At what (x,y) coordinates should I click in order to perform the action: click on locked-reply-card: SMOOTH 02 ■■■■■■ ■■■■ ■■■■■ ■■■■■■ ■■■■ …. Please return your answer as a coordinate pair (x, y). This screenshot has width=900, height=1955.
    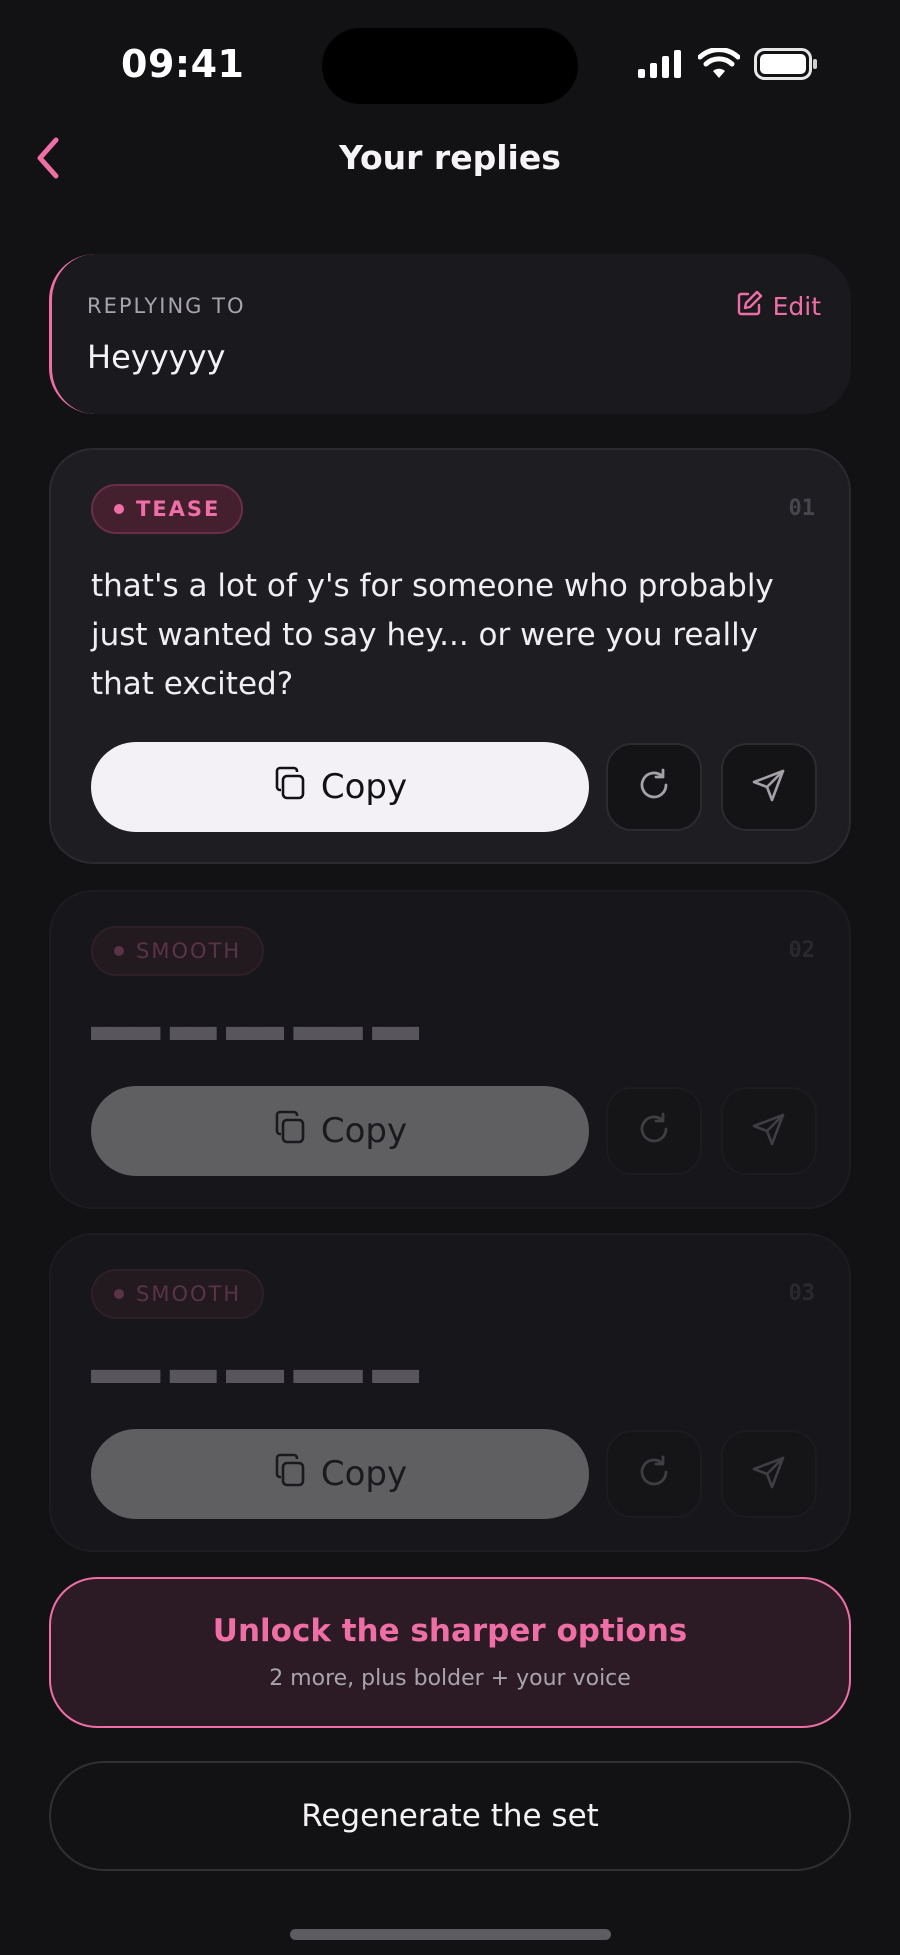
    Looking at the image, I should click on (450, 1049).